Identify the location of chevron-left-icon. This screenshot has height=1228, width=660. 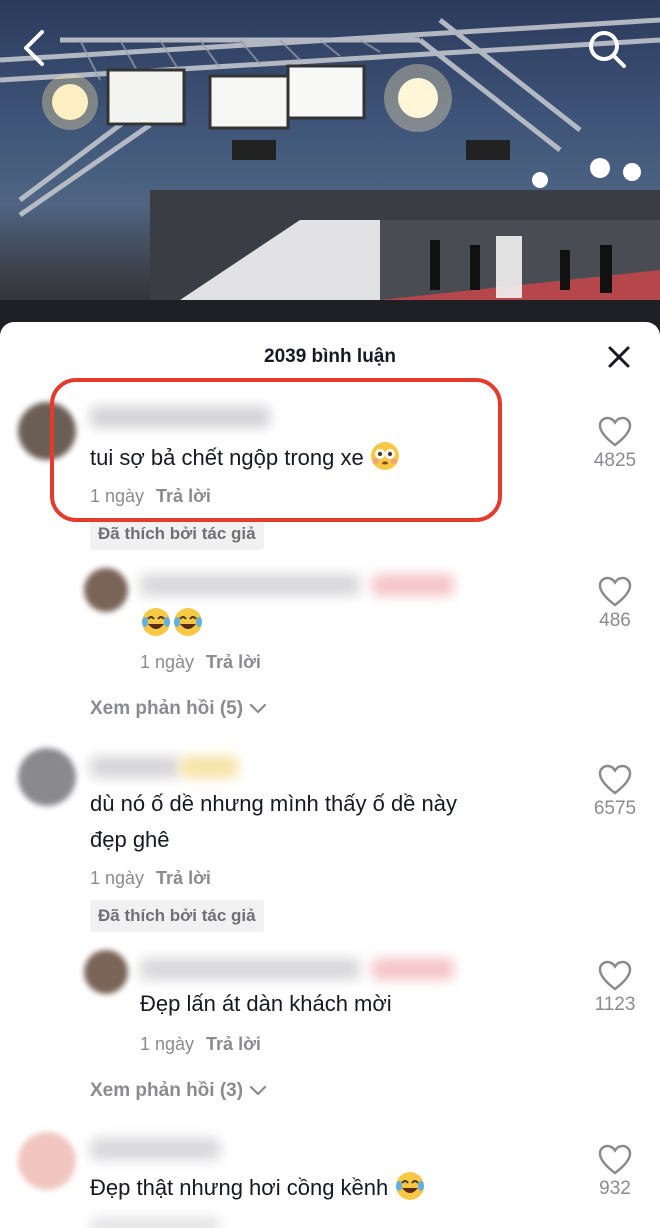
(34, 48).